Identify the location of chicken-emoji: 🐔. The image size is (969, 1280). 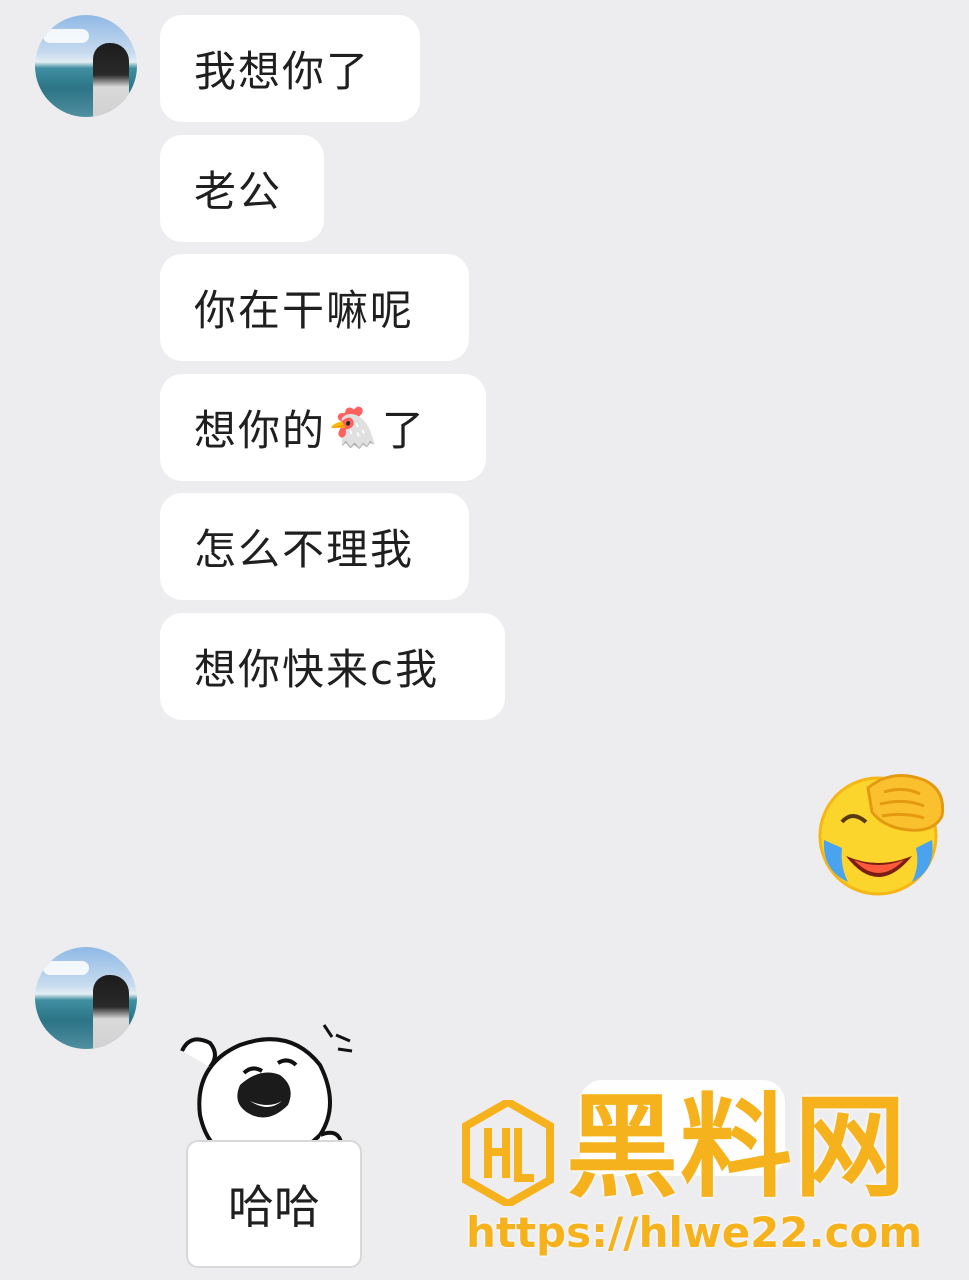
(354, 428).